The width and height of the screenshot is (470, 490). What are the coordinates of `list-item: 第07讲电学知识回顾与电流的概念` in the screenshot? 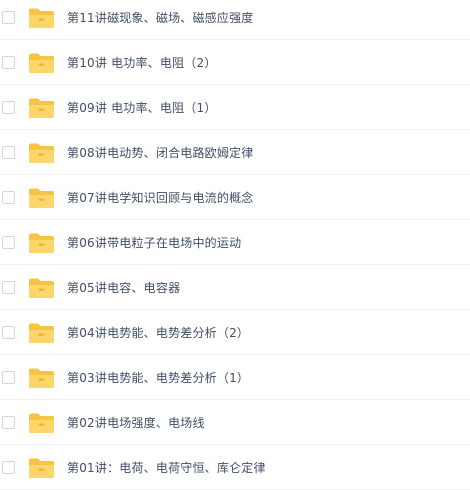 It's located at (235, 198).